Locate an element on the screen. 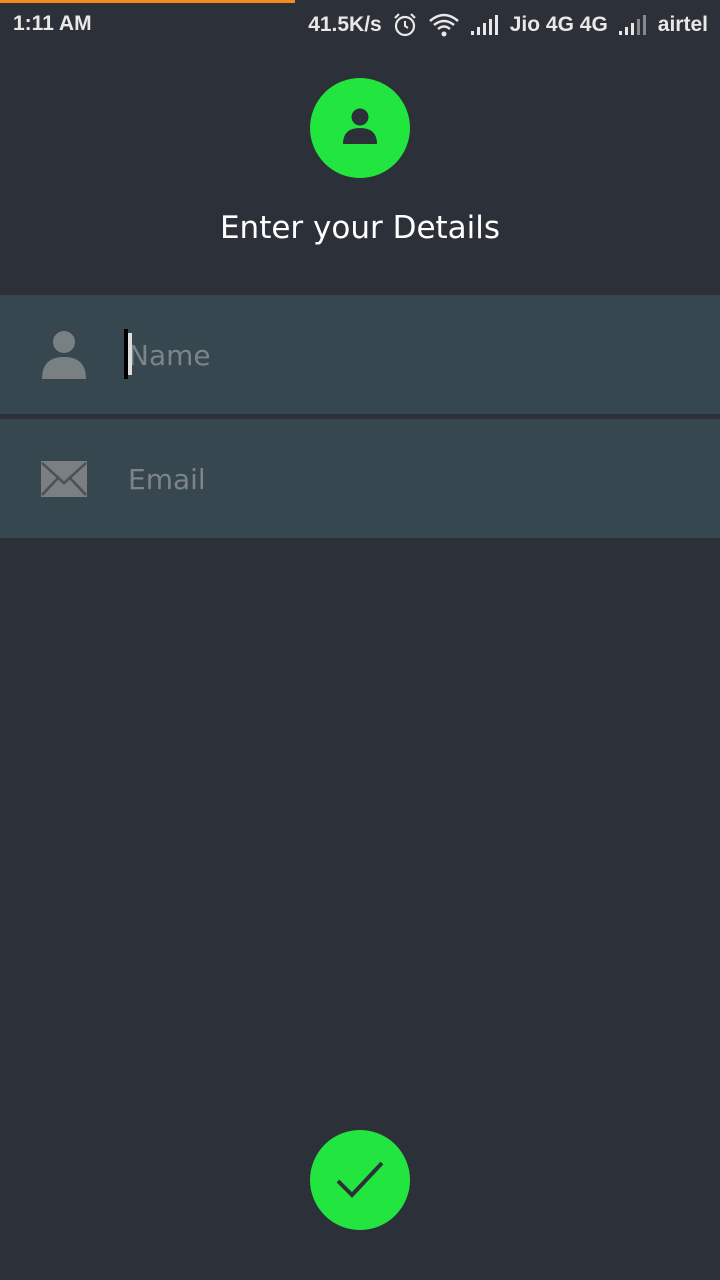 This screenshot has width=720, height=1280. email-row is located at coordinates (360, 478).